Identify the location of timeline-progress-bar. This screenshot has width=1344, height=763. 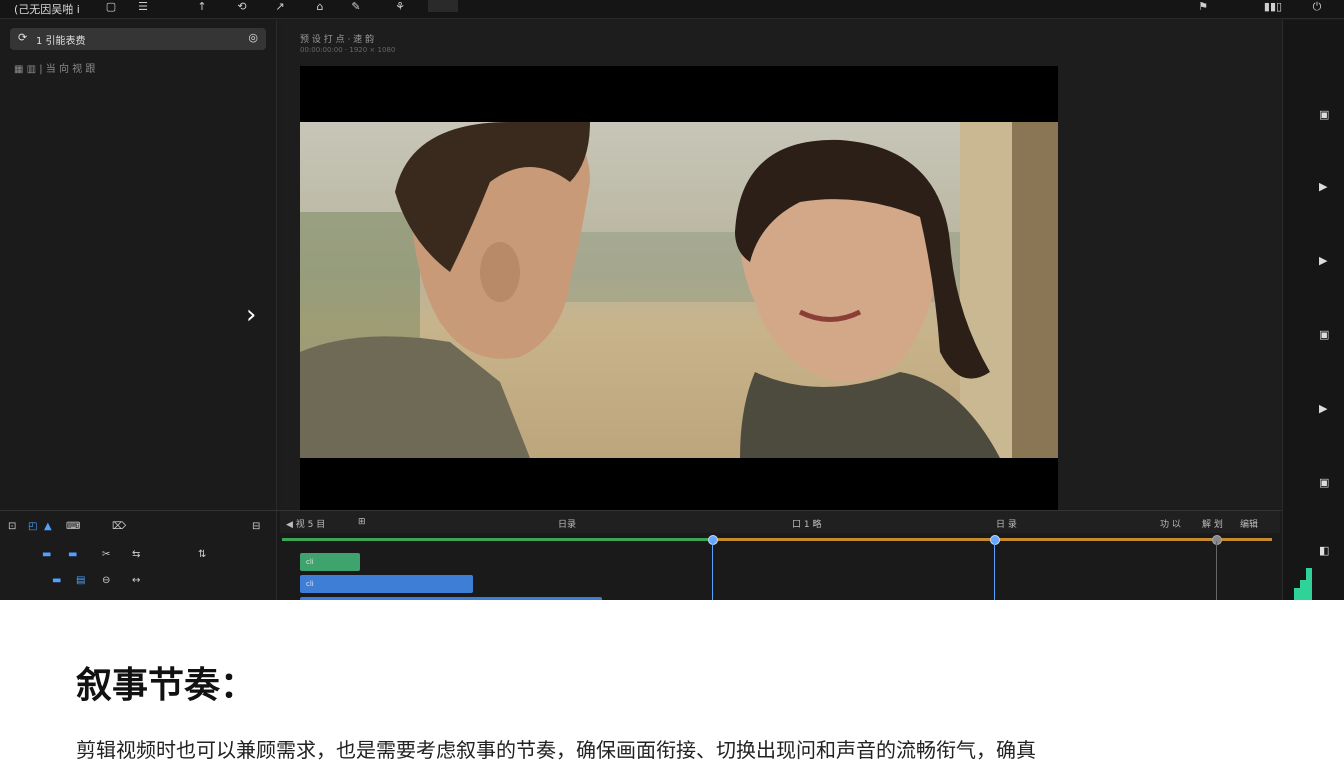
(497, 539).